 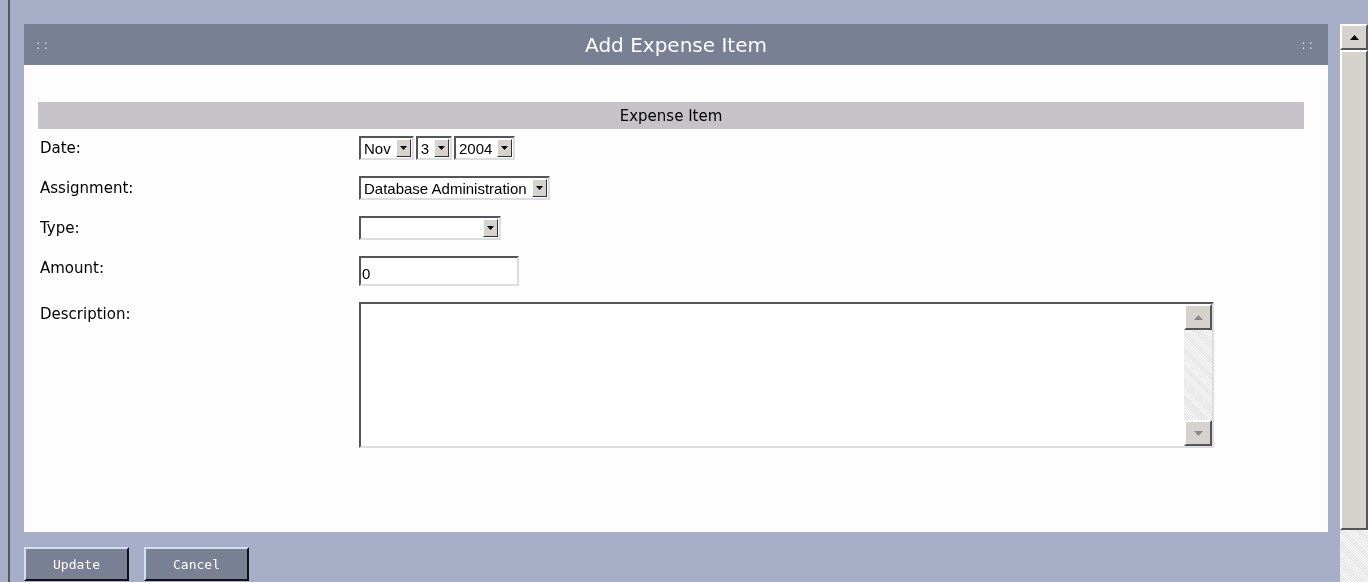 I want to click on field-label: Description:, so click(x=85, y=313).